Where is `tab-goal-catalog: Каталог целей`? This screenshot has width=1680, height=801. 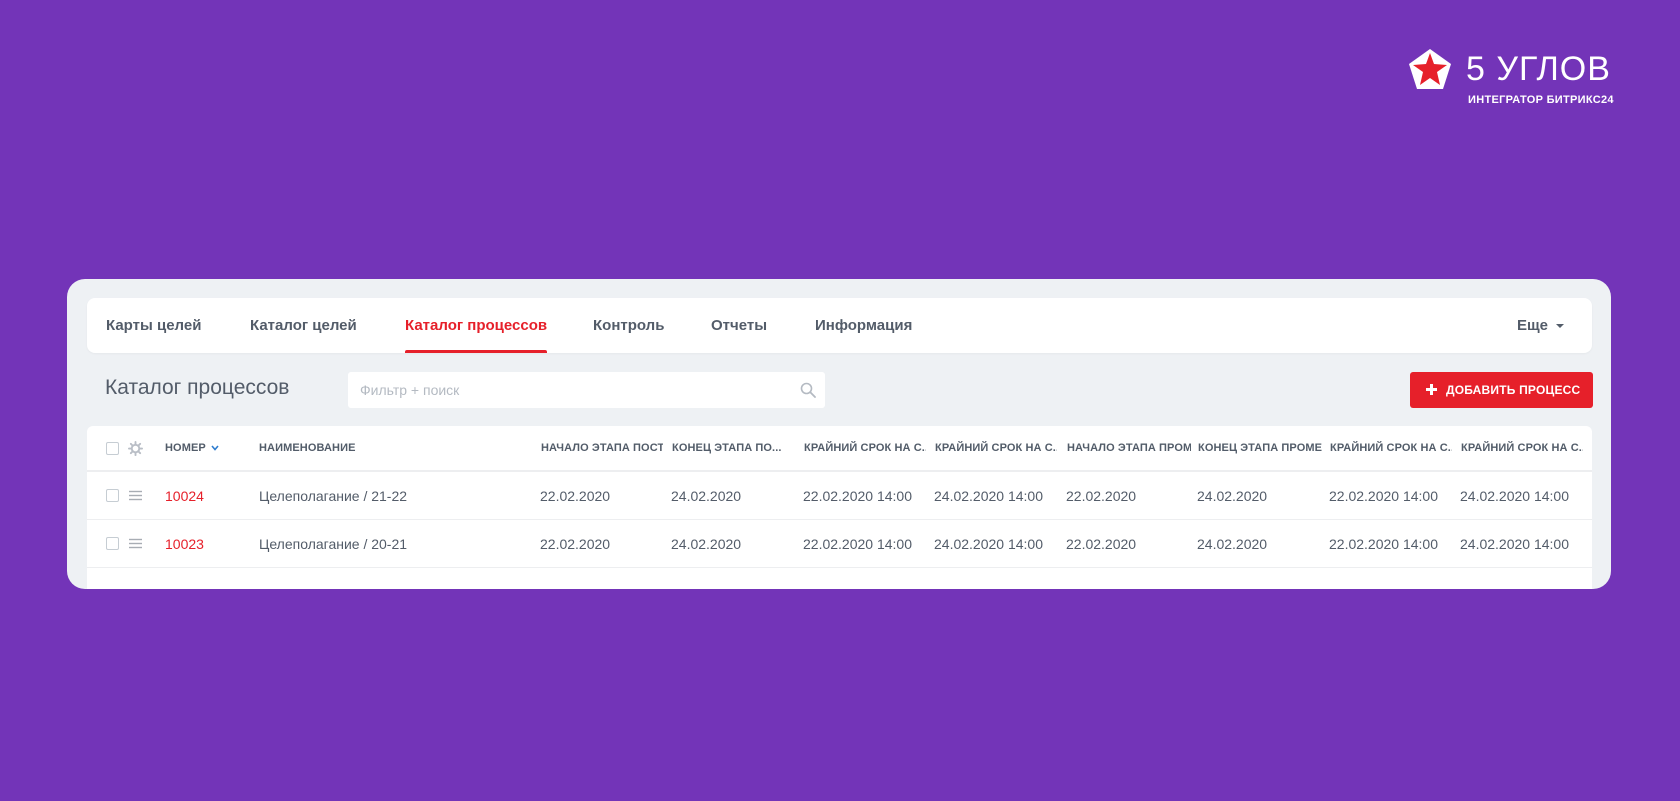
tab-goal-catalog: Каталог целей is located at coordinates (303, 325).